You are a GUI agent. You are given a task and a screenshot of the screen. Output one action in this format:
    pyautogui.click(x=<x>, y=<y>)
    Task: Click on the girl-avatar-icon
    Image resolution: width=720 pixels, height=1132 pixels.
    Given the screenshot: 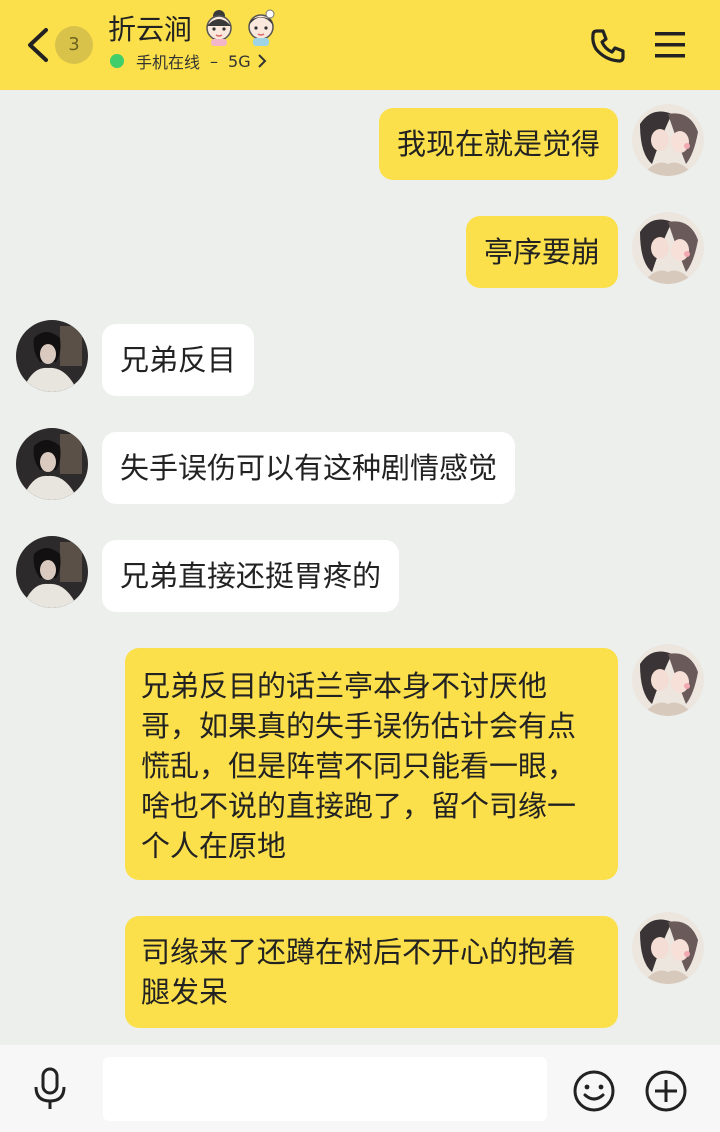 What is the action you would take?
    pyautogui.click(x=219, y=28)
    